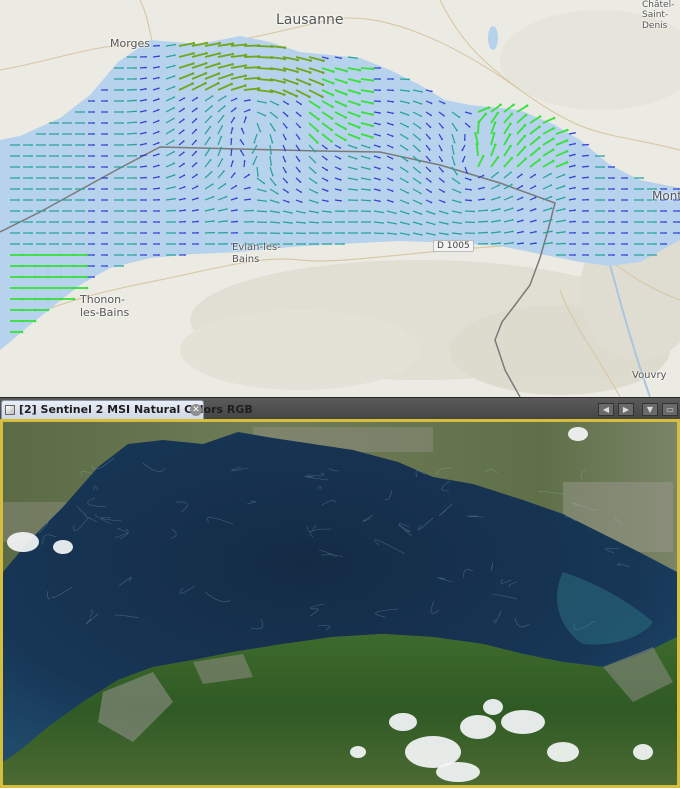 The width and height of the screenshot is (680, 788). I want to click on arrow-left-icon: ◀, so click(606, 409).